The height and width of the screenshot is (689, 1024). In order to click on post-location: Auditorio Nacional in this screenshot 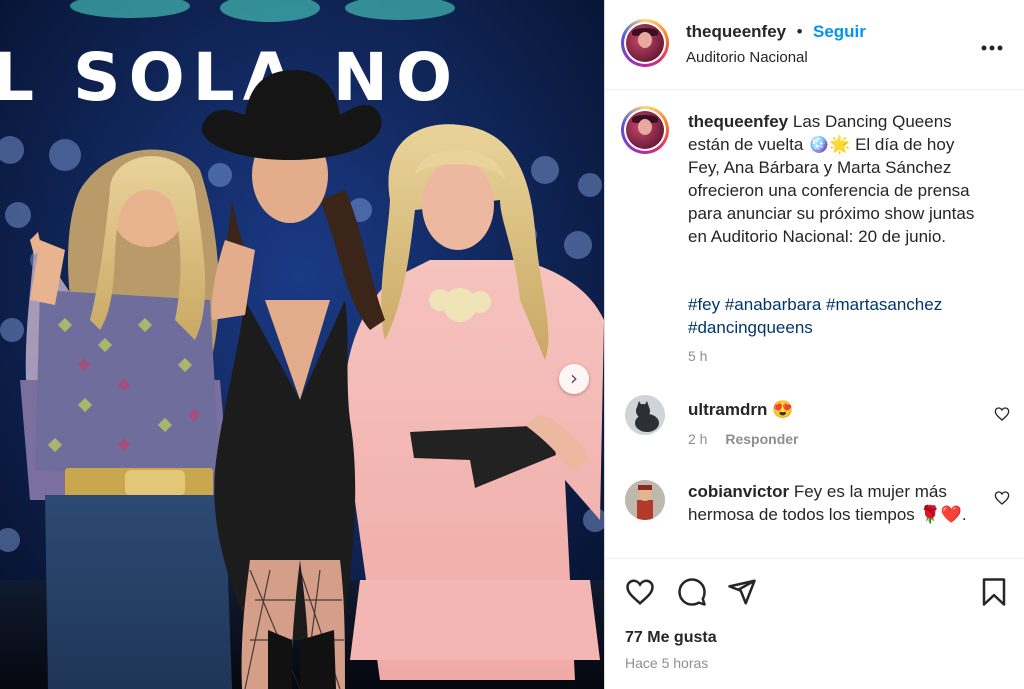, I will do `click(747, 57)`.